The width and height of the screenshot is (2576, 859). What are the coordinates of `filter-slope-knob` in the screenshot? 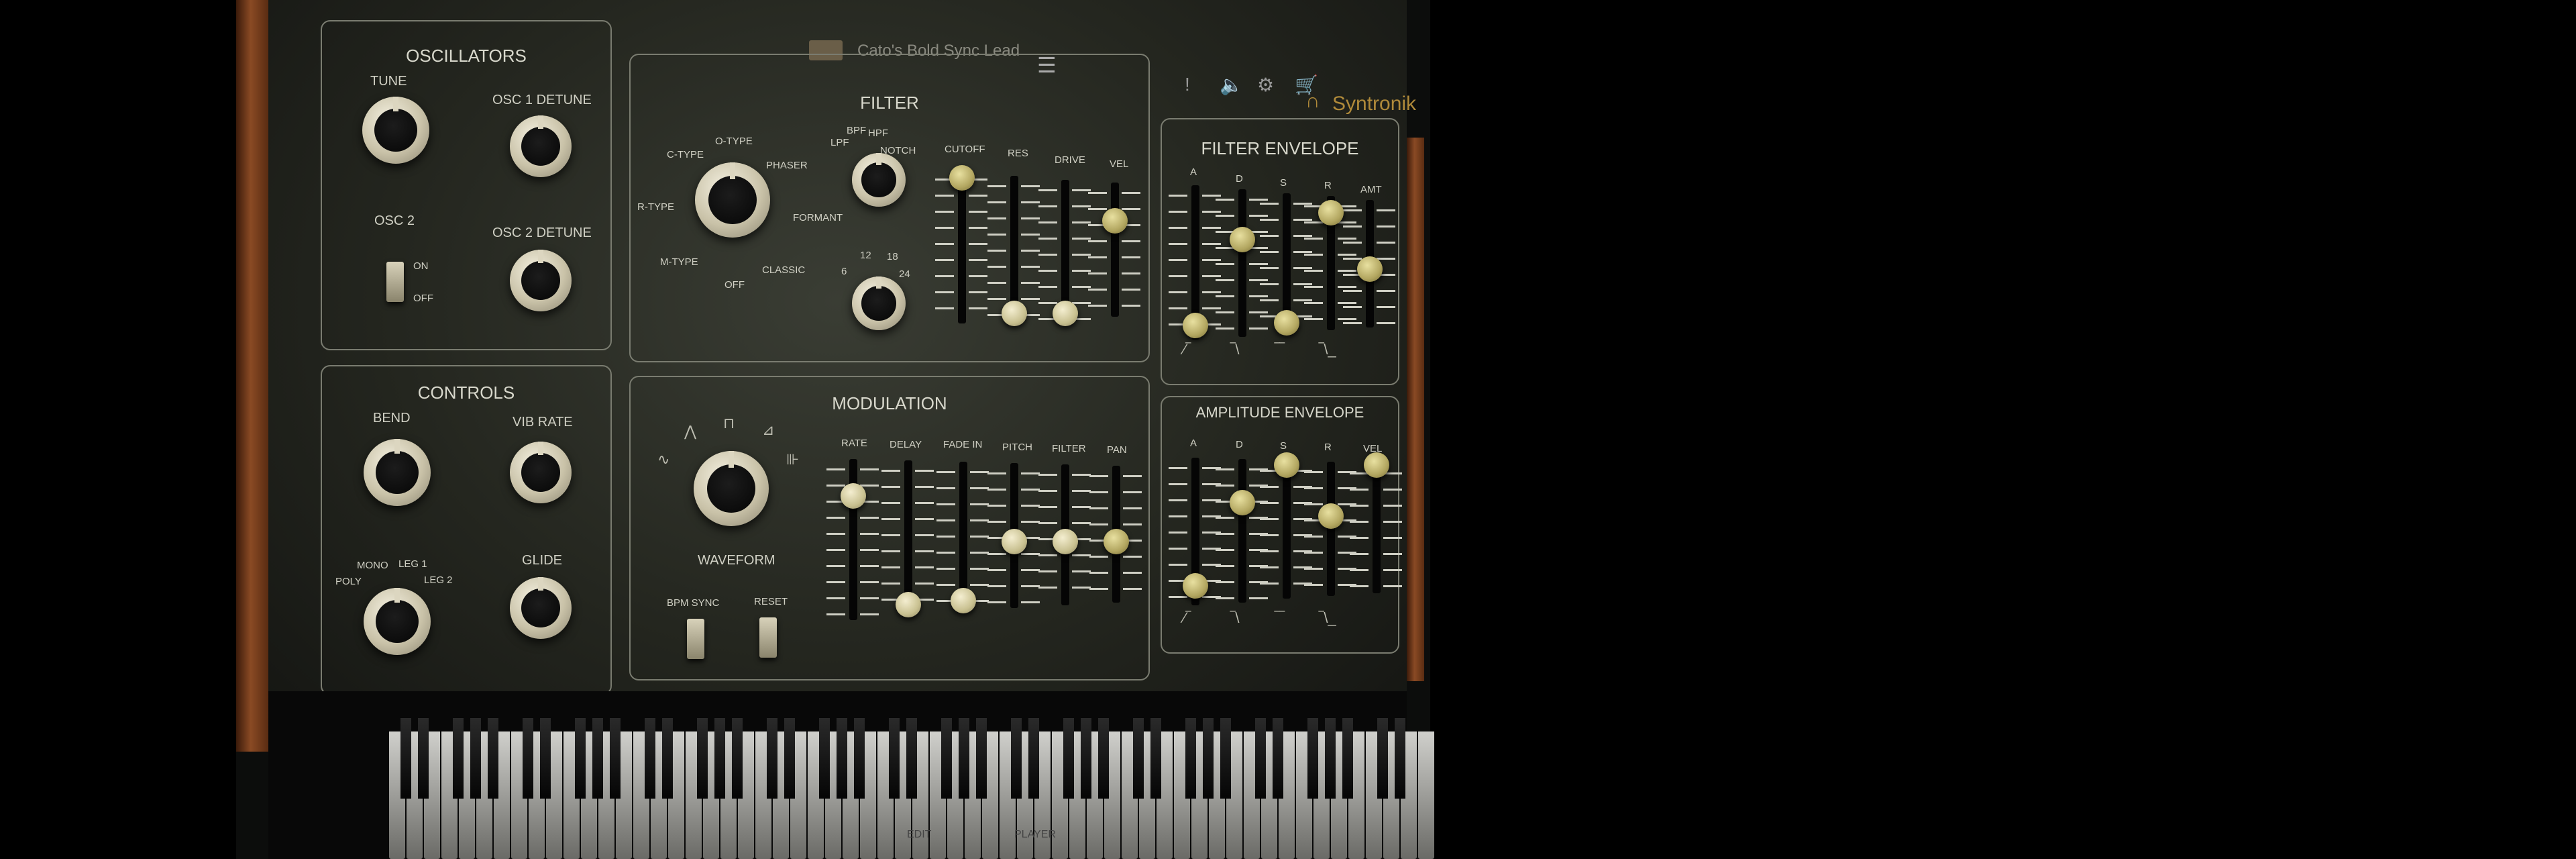 It's located at (879, 303).